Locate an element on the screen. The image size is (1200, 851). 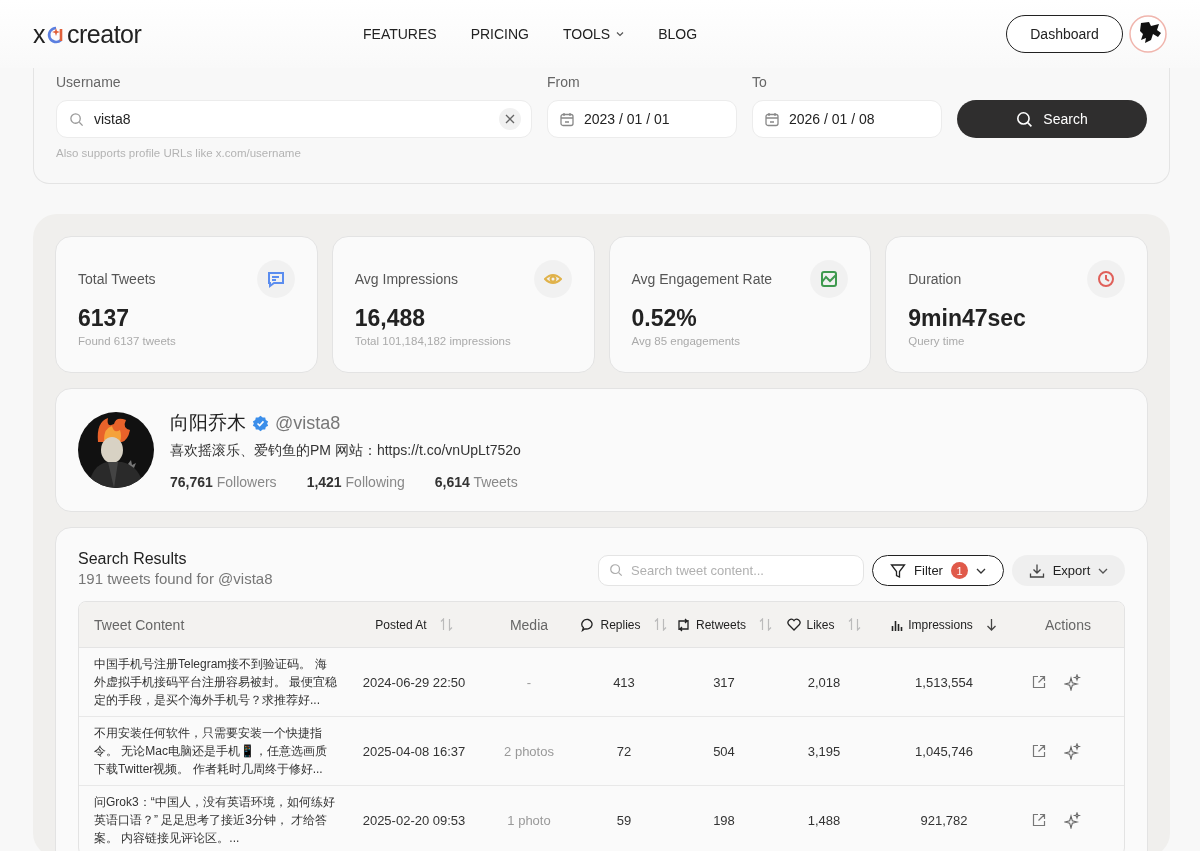
export-button: Export is located at coordinates (1068, 570).